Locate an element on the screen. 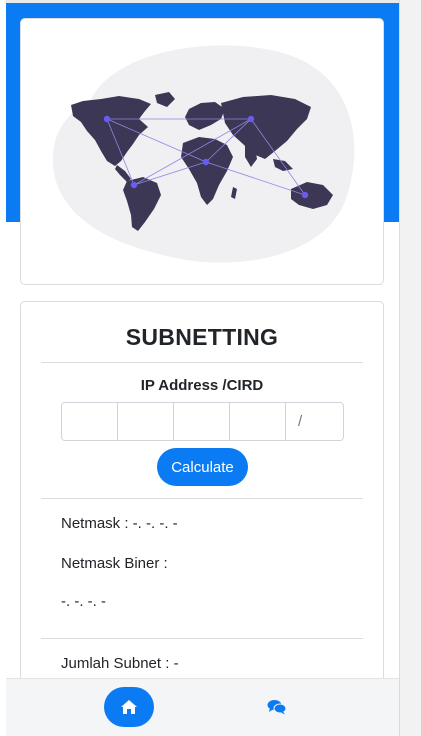  jumlah-subnet-result: Jumlah Subnet : - is located at coordinates (120, 663).